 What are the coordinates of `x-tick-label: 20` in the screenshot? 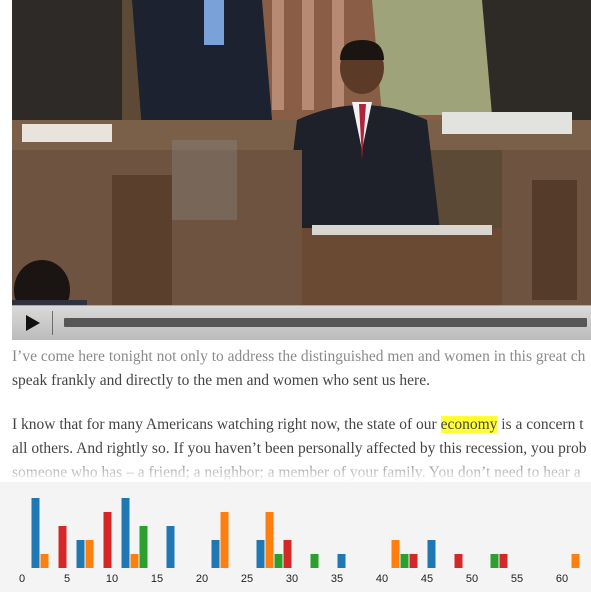 It's located at (202, 579).